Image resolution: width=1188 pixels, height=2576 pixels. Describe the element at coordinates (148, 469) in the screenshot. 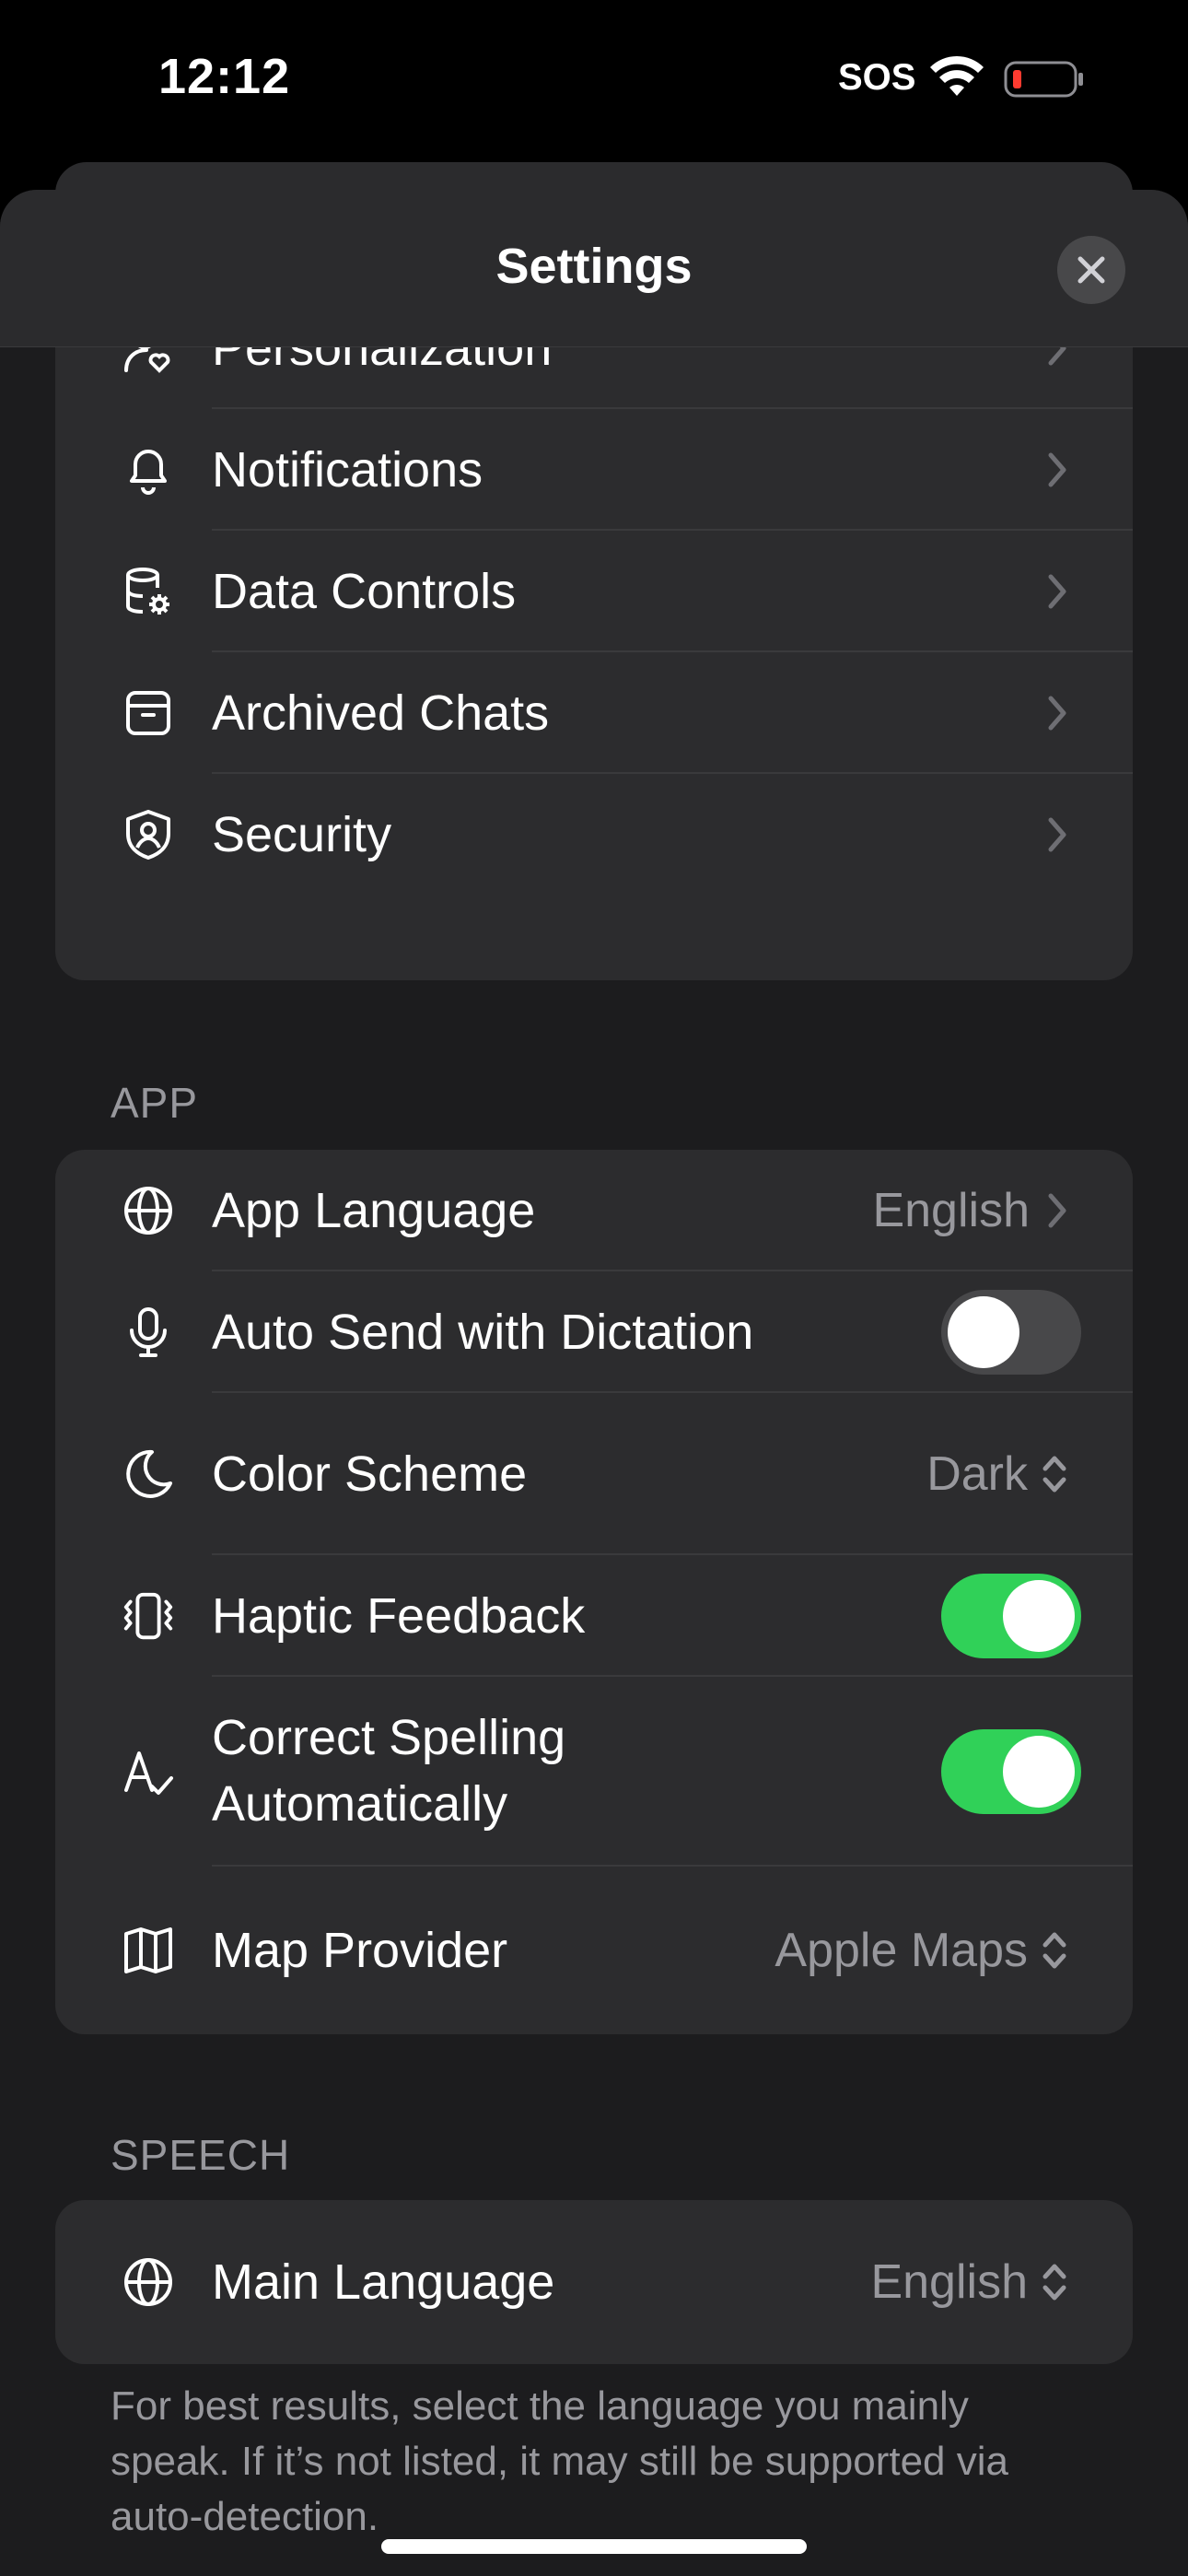

I see `bell-icon` at that location.